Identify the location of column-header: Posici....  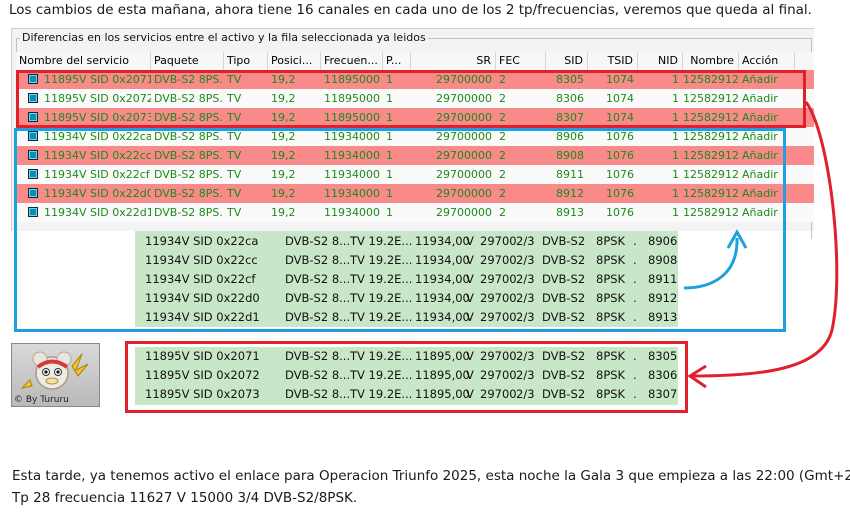
(294, 61).